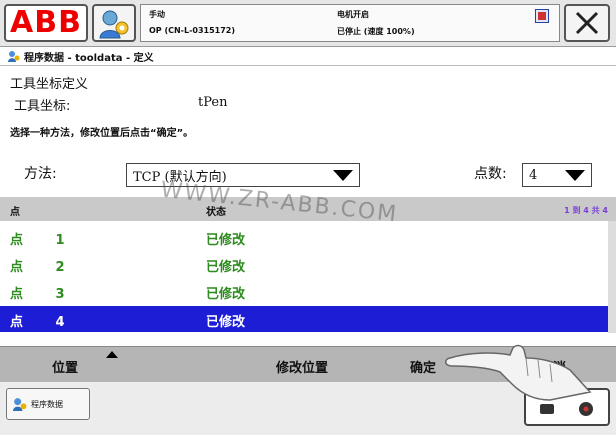 This screenshot has height=435, width=616. I want to click on table-row: 点 2 已修改, so click(304, 264).